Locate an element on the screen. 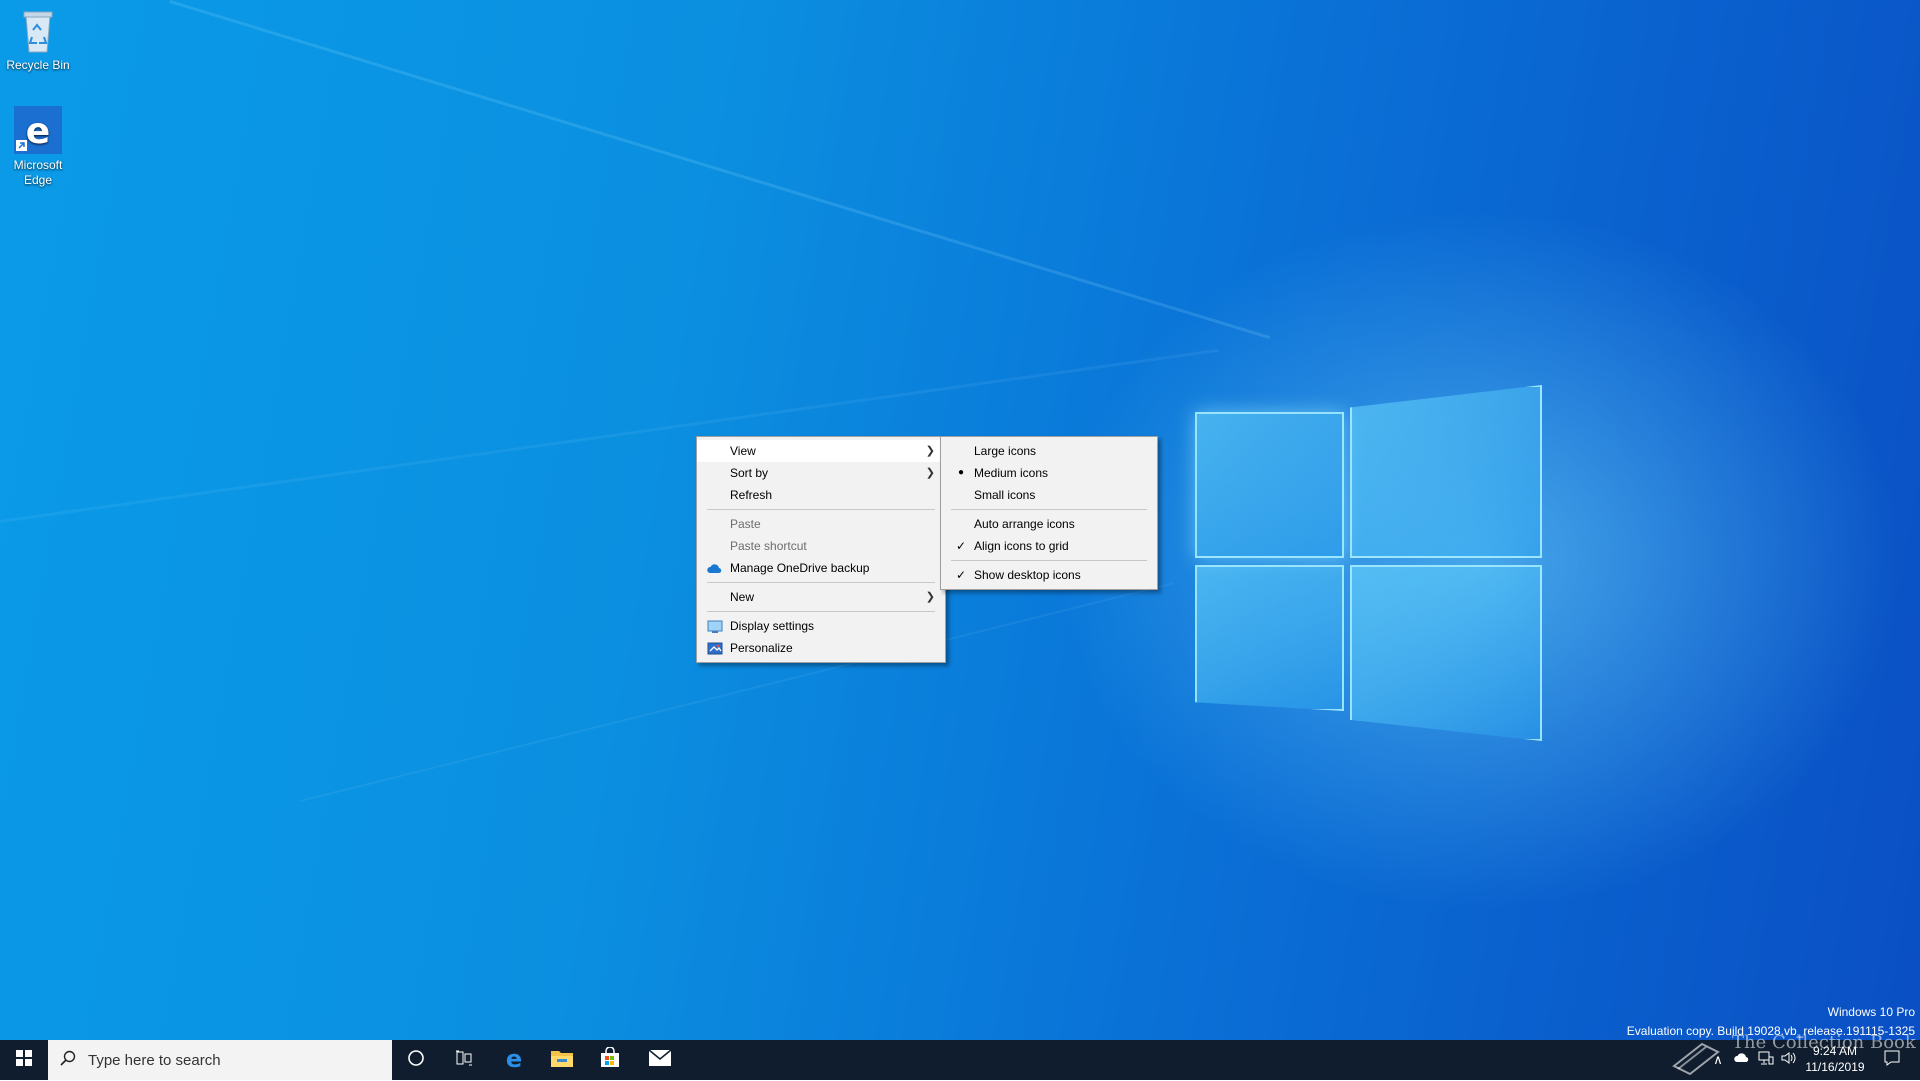 The height and width of the screenshot is (1081, 1920). taskbar-edge-button: e is located at coordinates (514, 1060).